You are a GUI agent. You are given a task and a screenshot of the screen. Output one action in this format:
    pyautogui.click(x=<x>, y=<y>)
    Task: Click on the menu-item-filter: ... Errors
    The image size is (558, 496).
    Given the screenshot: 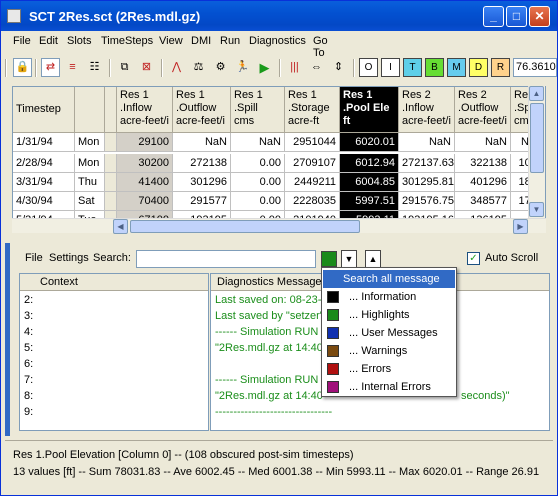 What is the action you would take?
    pyautogui.click(x=389, y=369)
    